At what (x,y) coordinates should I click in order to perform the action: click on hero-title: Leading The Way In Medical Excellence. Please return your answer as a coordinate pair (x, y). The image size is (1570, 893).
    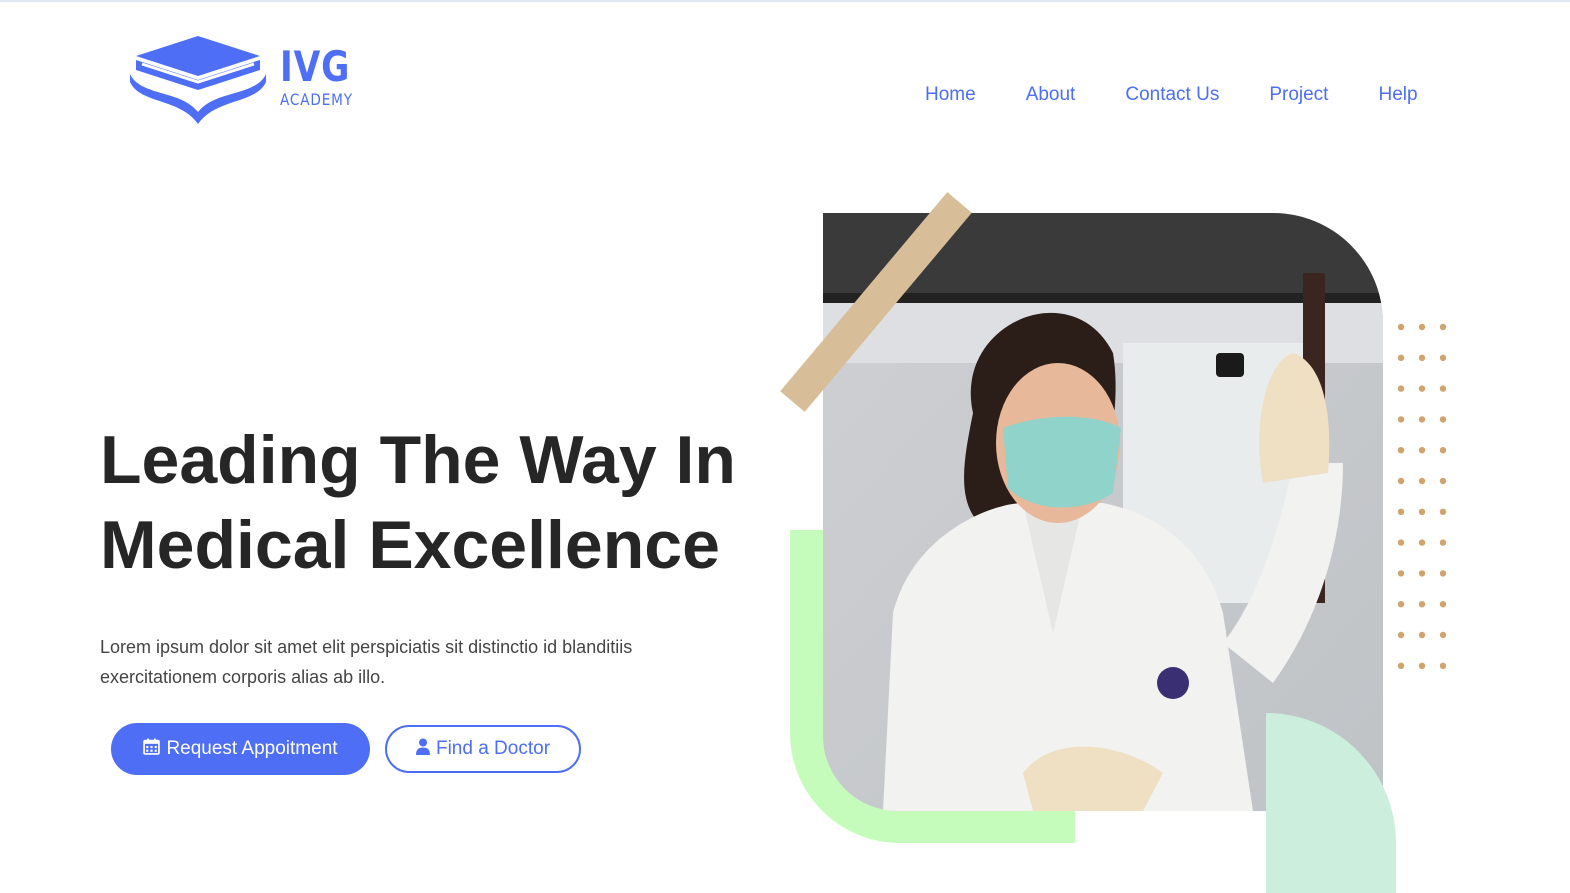
    Looking at the image, I should click on (450, 503).